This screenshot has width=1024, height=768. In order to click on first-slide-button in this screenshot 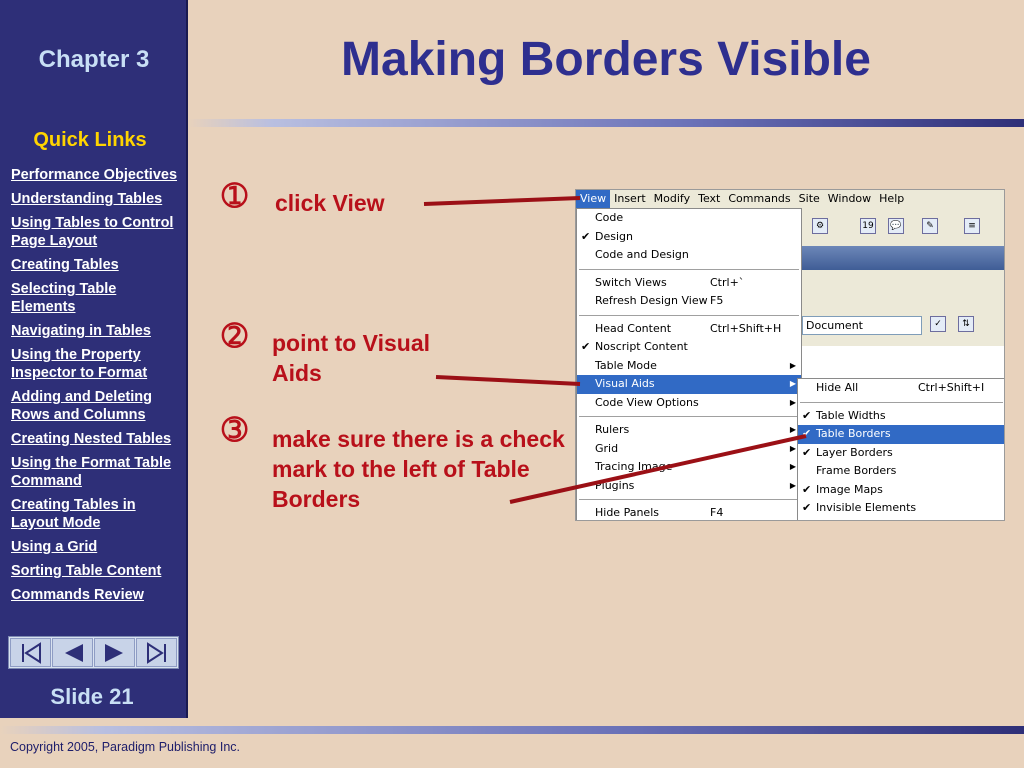, I will do `click(30, 652)`.